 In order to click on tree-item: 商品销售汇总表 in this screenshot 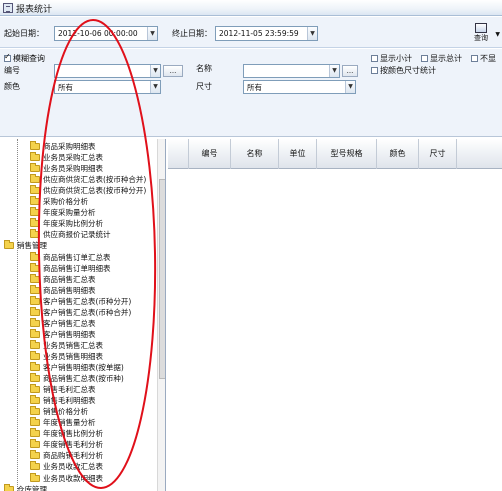, I will do `click(63, 279)`.